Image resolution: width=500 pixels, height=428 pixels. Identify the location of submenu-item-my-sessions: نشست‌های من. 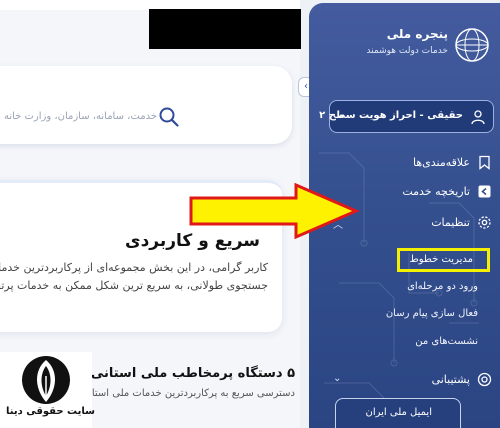
(446, 341).